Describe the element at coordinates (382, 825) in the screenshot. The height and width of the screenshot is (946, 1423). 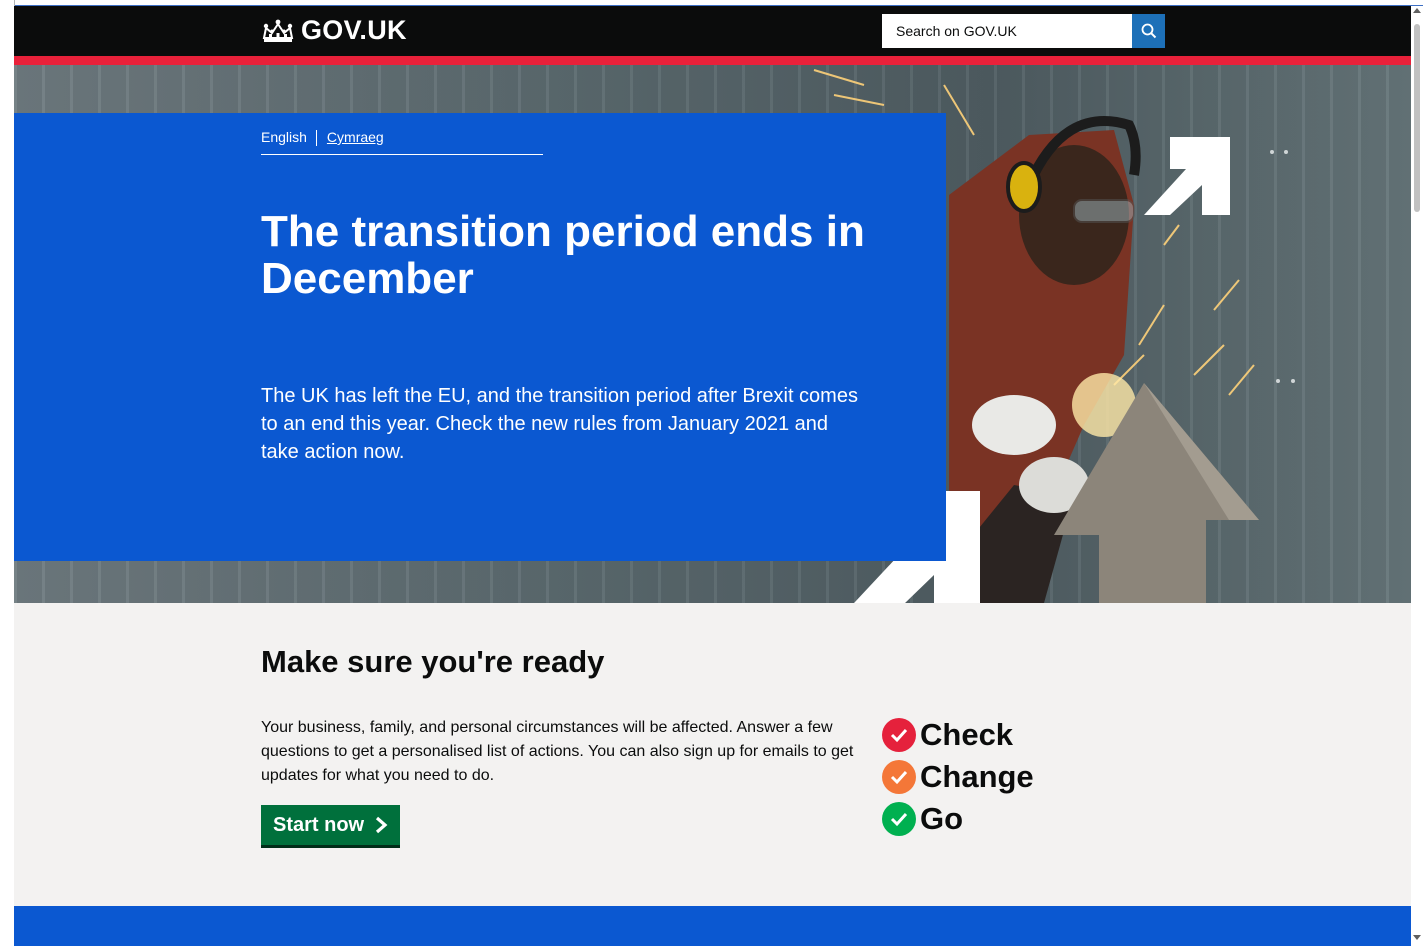
I see `chevron-right-icon` at that location.